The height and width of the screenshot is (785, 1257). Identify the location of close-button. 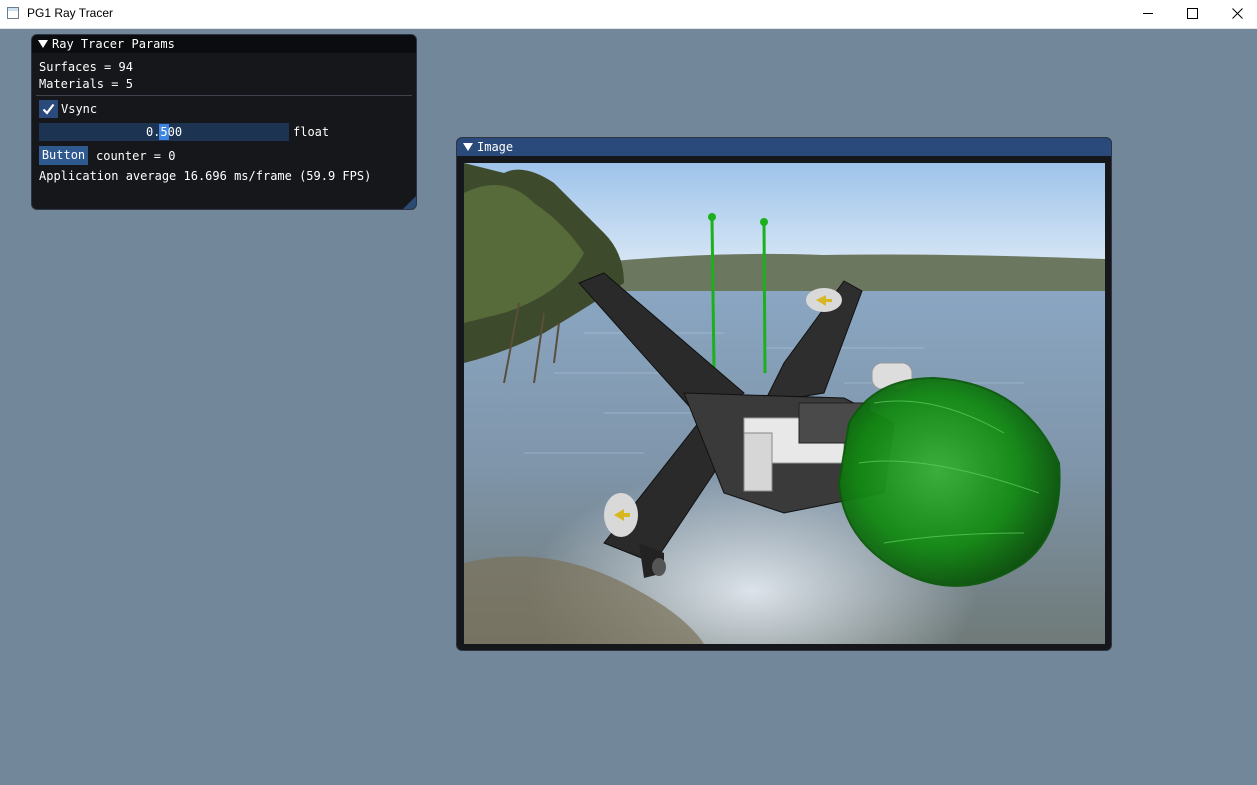
(1235, 14).